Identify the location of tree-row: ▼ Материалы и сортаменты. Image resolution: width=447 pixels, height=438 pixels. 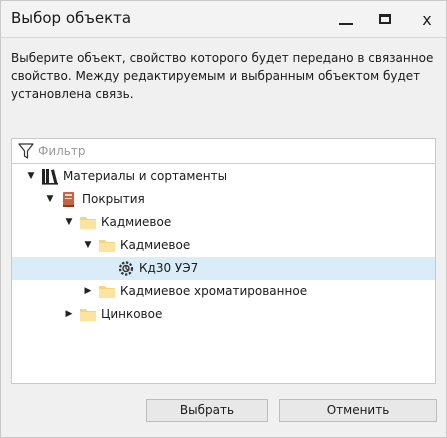
(223, 176).